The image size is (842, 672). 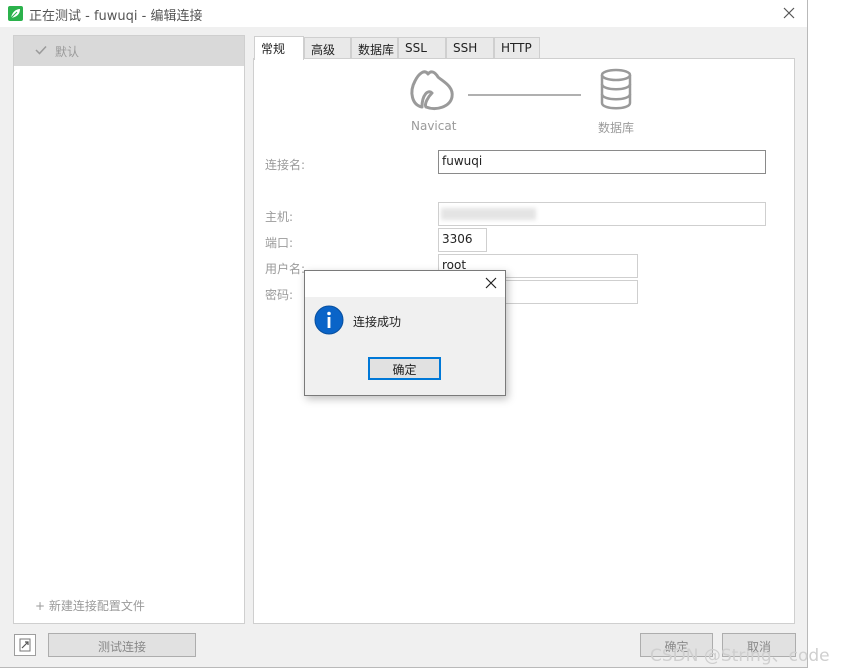 What do you see at coordinates (285, 269) in the screenshot?
I see `username-label: 用户名:` at bounding box center [285, 269].